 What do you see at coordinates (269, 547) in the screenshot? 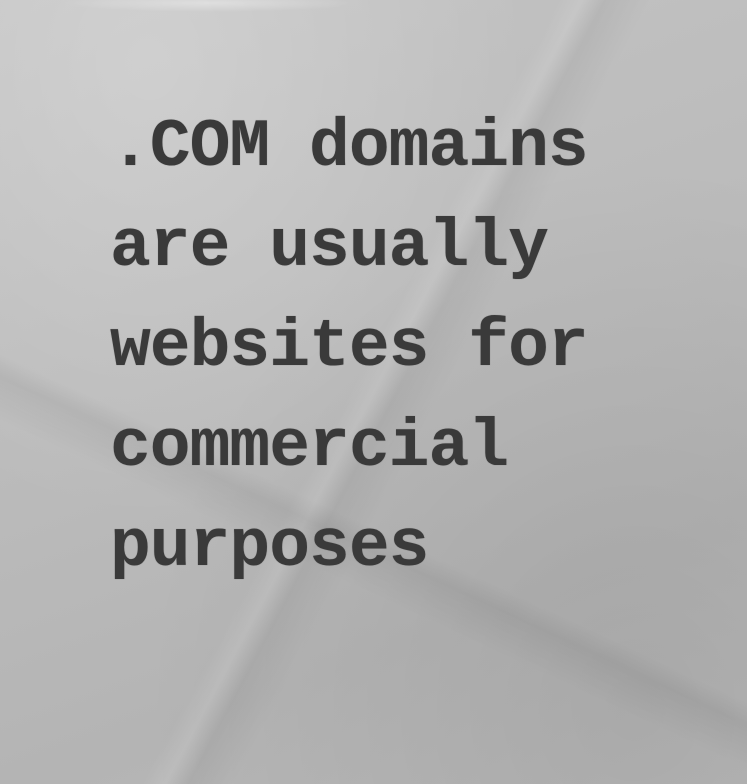
I see `message-line-5: purposes` at bounding box center [269, 547].